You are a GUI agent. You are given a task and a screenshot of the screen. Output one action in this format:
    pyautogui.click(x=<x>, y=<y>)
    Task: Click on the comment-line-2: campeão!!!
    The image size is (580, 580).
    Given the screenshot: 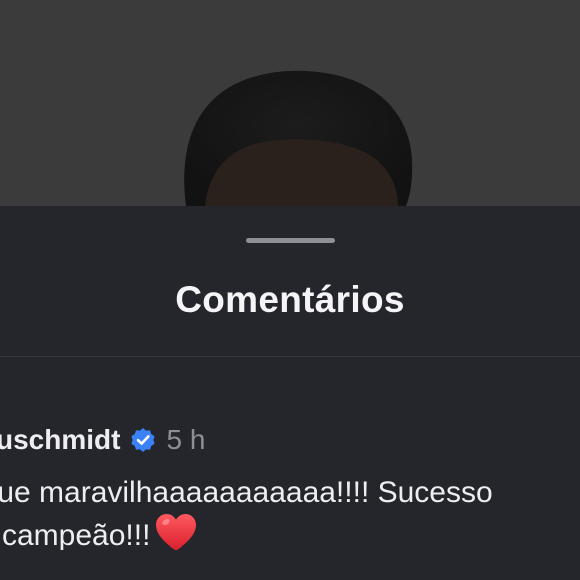 What is the action you would take?
    pyautogui.click(x=291, y=531)
    